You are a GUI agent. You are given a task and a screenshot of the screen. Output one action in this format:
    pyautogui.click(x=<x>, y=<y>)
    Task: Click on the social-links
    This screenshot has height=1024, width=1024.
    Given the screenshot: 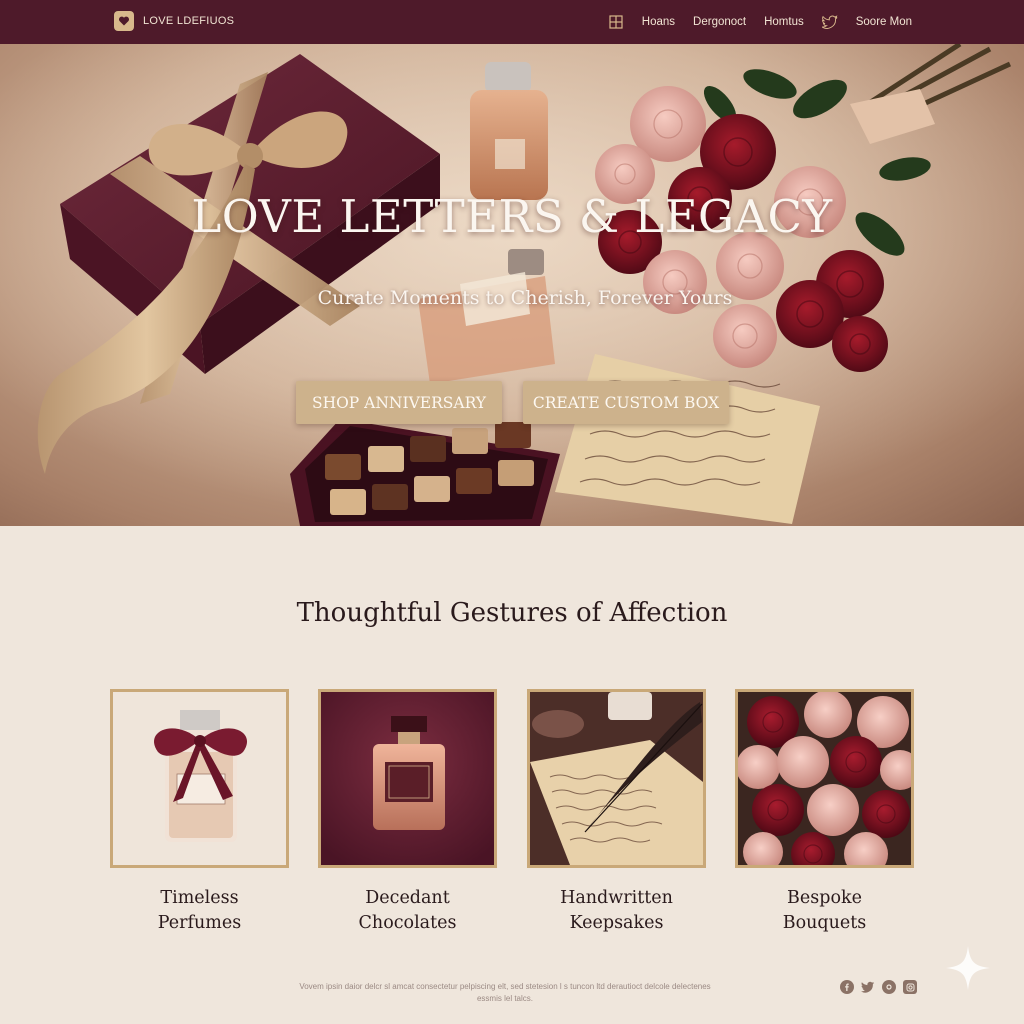 What is the action you would take?
    pyautogui.click(x=878, y=987)
    